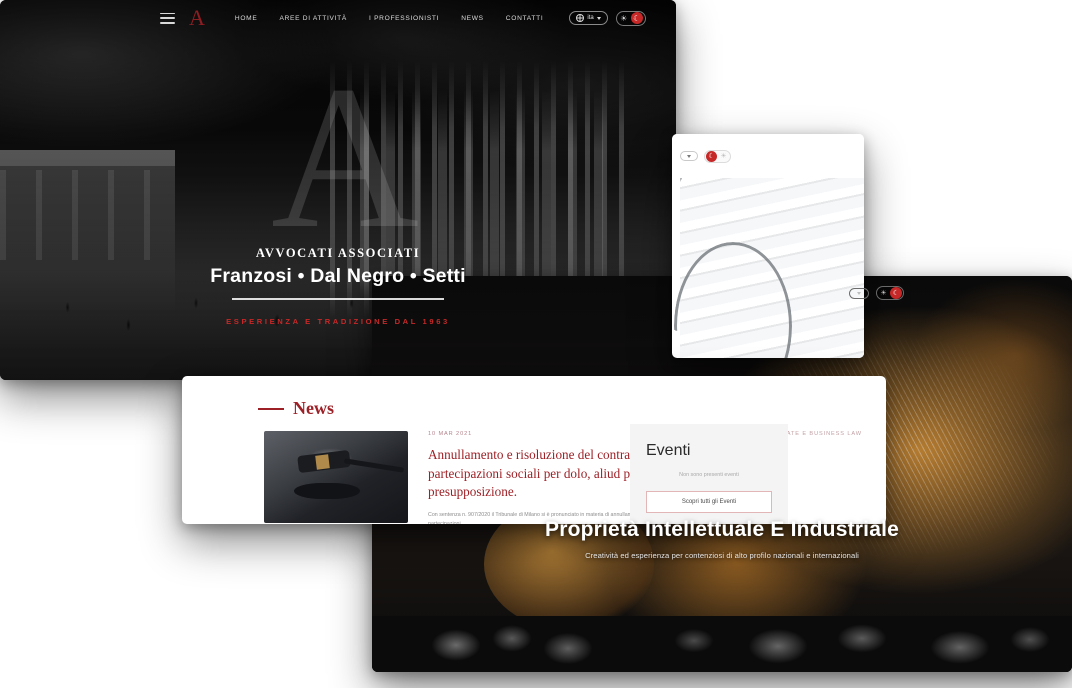 Image resolution: width=1072 pixels, height=688 pixels. I want to click on gavel-band-shape, so click(322, 462).